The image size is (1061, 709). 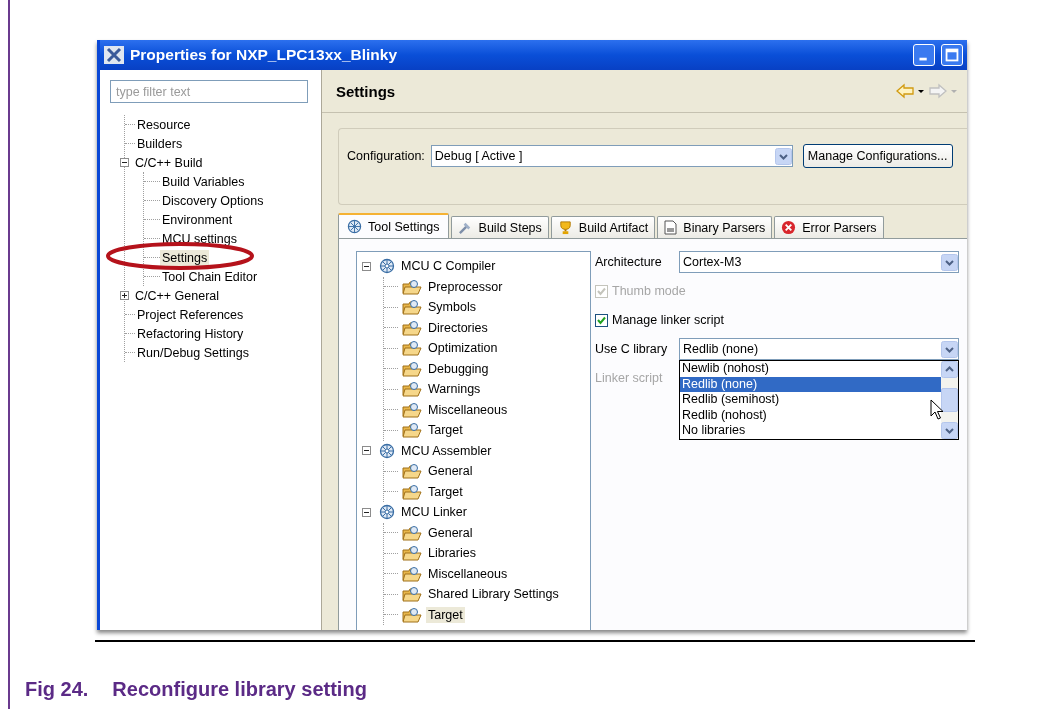 I want to click on tree-item: Project References, so click(x=190, y=314).